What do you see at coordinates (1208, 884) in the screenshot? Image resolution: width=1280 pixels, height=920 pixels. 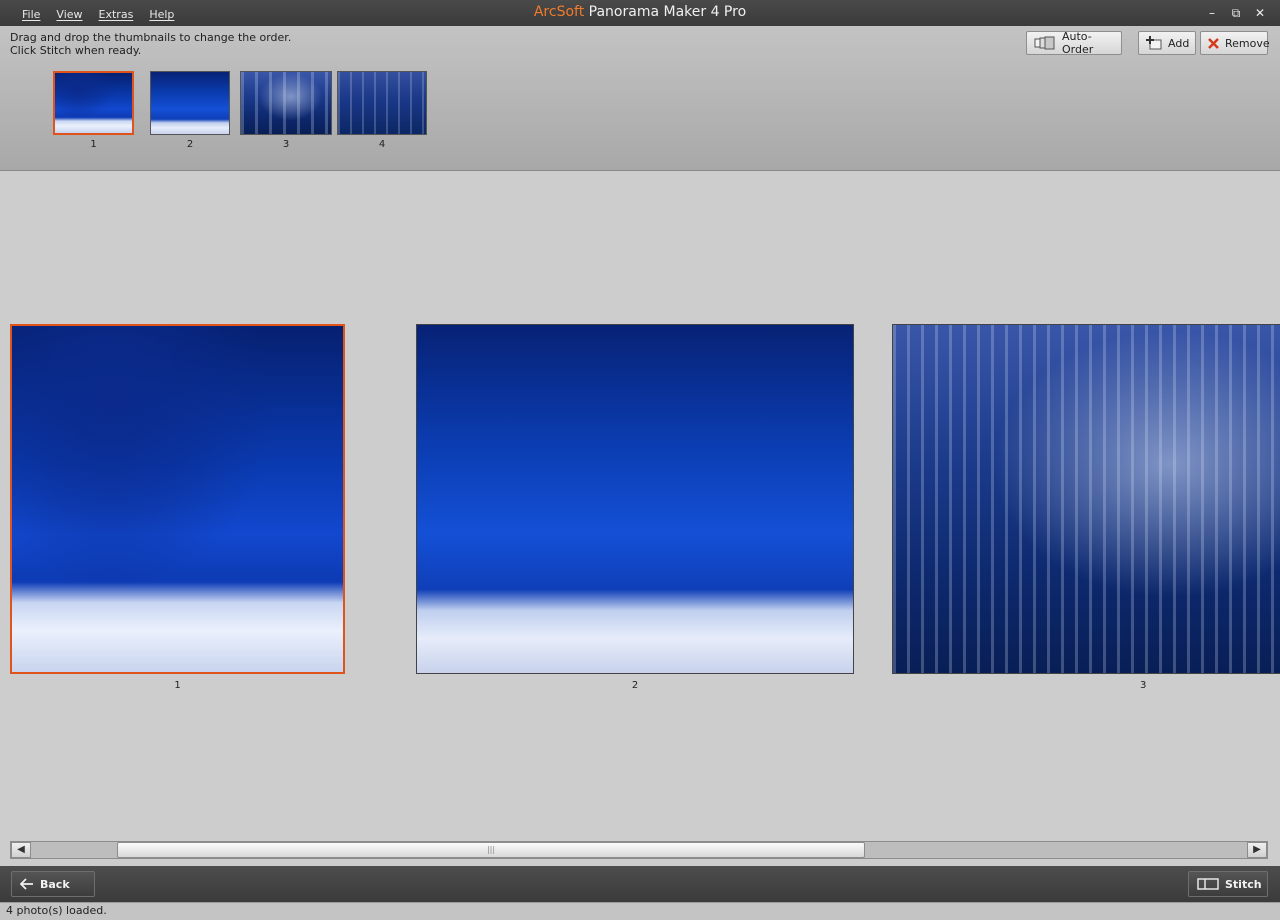 I see `stitch-icon` at bounding box center [1208, 884].